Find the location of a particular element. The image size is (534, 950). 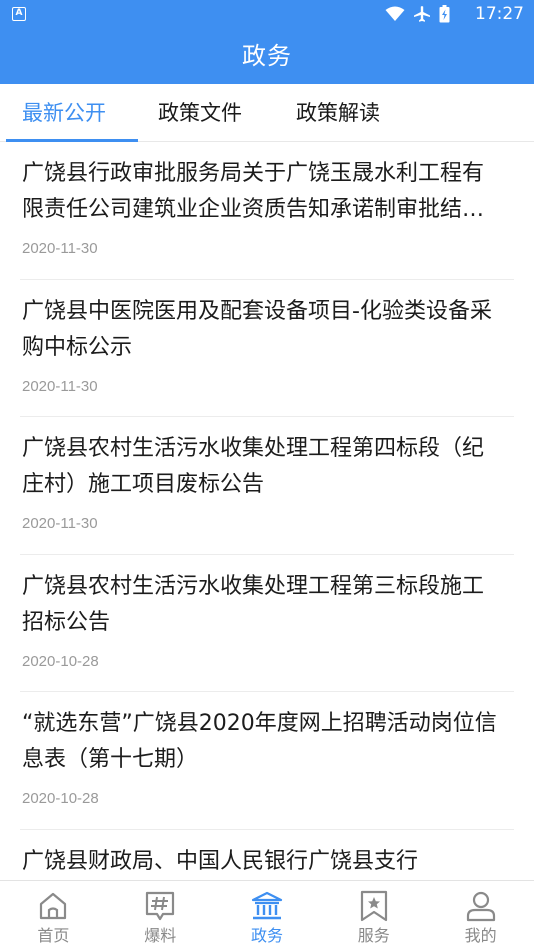

notification-a-icon: A is located at coordinates (19, 14).